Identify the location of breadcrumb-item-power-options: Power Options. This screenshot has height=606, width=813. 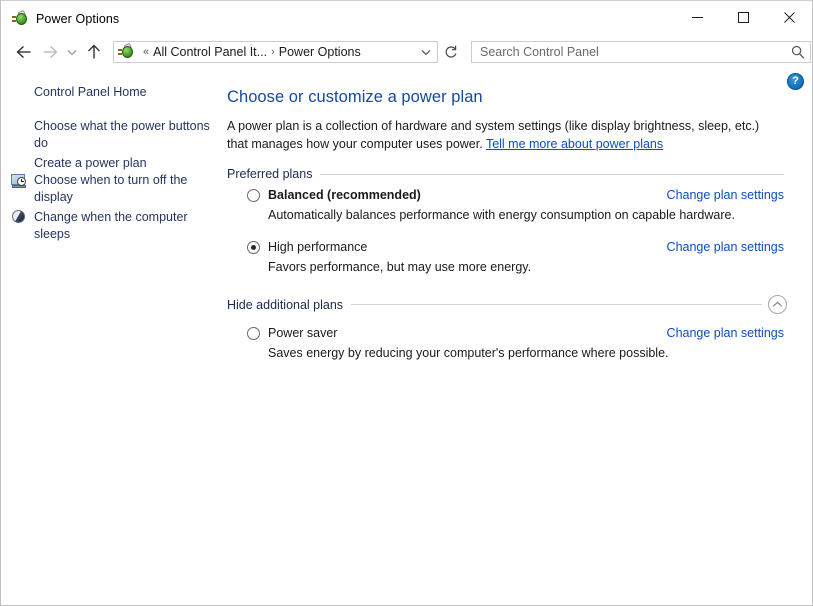
(320, 52).